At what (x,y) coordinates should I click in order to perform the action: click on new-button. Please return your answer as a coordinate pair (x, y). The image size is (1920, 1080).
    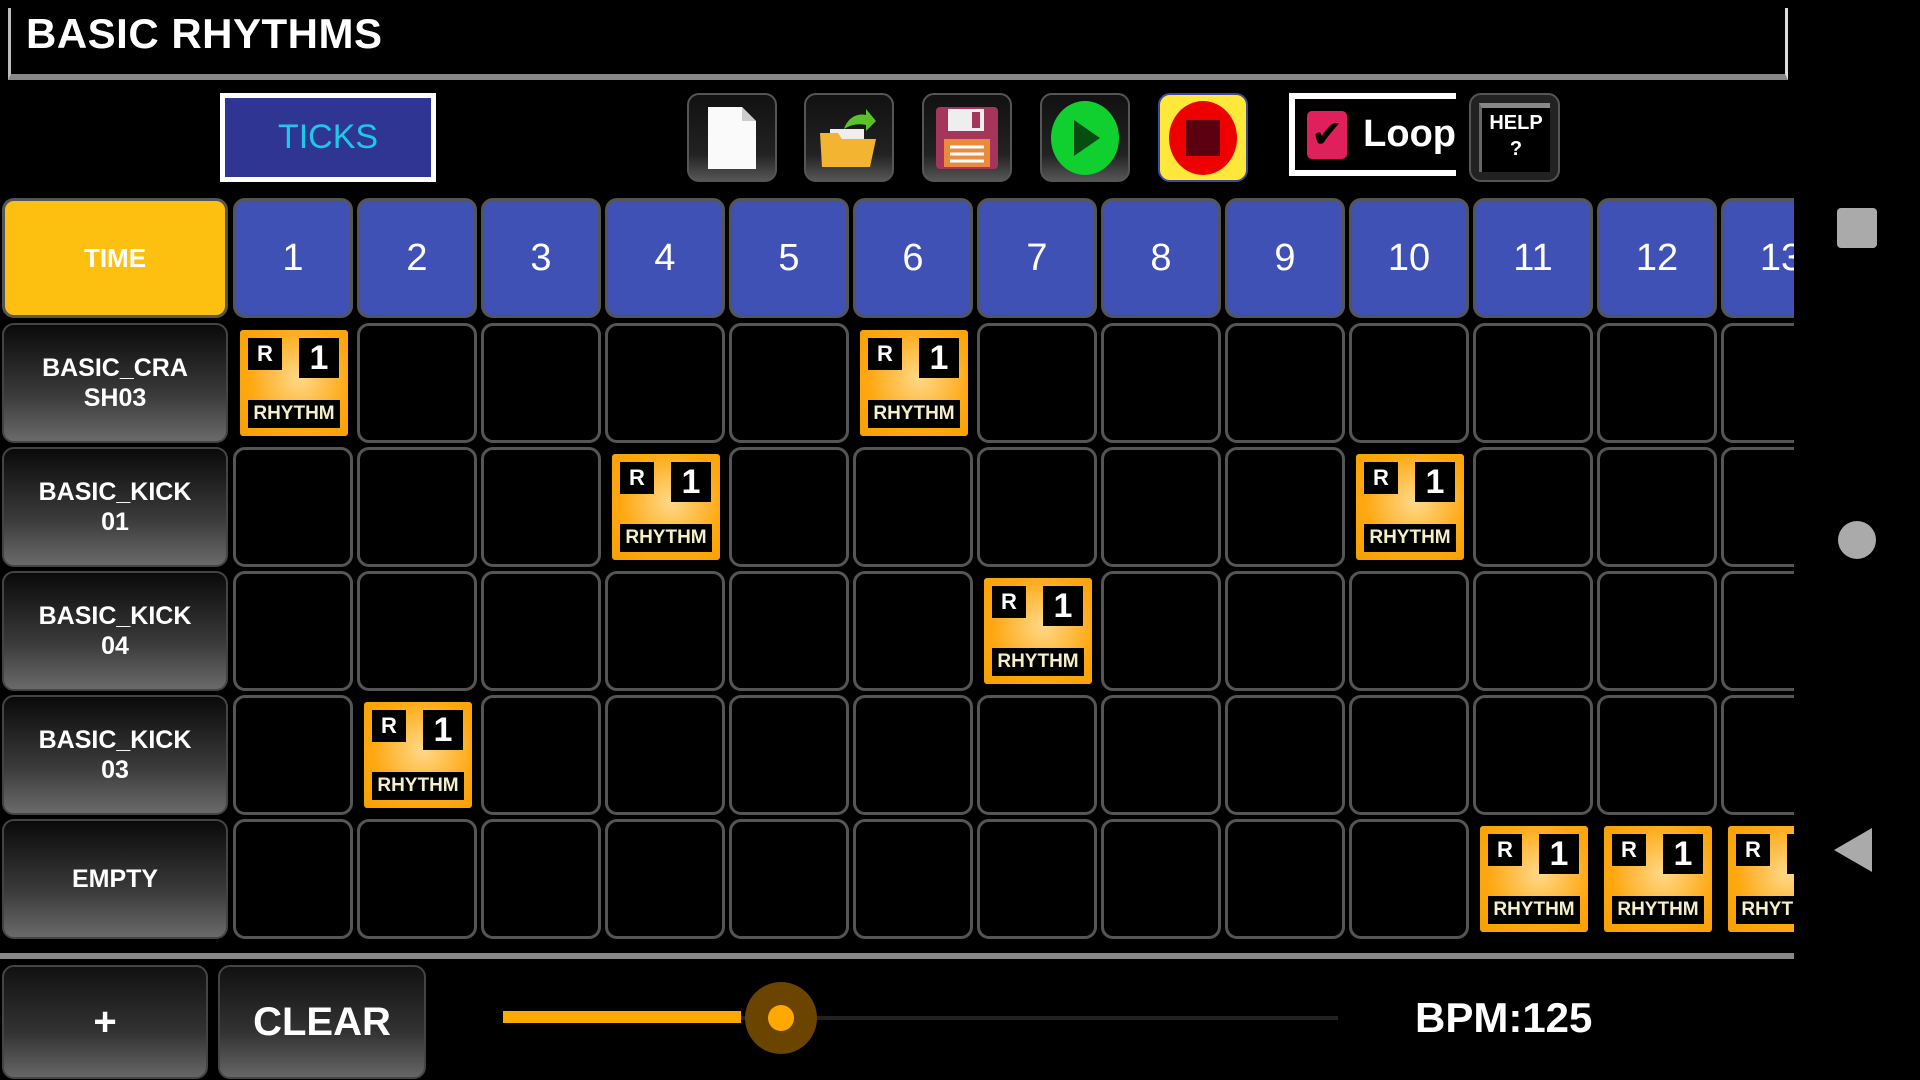
    Looking at the image, I should click on (732, 137).